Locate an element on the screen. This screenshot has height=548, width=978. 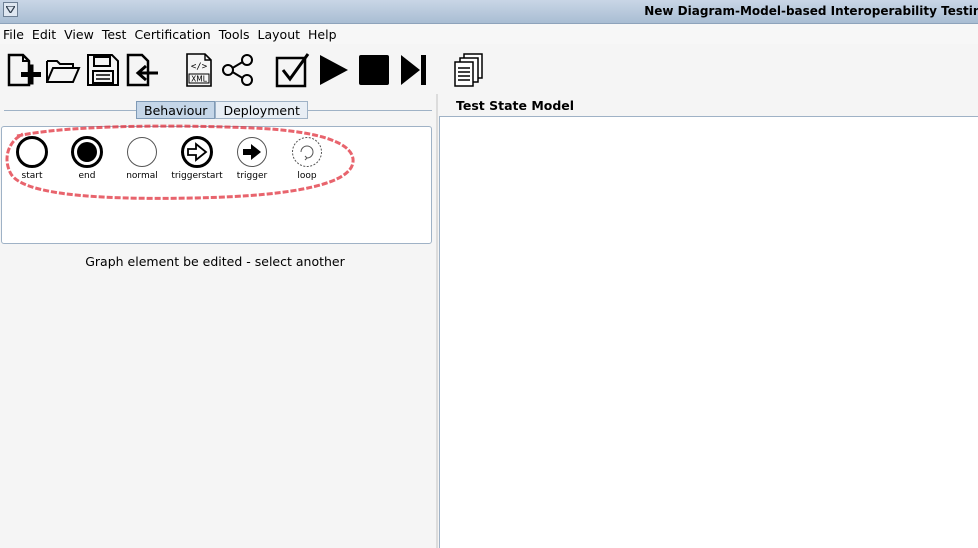
import-button is located at coordinates (142, 70).